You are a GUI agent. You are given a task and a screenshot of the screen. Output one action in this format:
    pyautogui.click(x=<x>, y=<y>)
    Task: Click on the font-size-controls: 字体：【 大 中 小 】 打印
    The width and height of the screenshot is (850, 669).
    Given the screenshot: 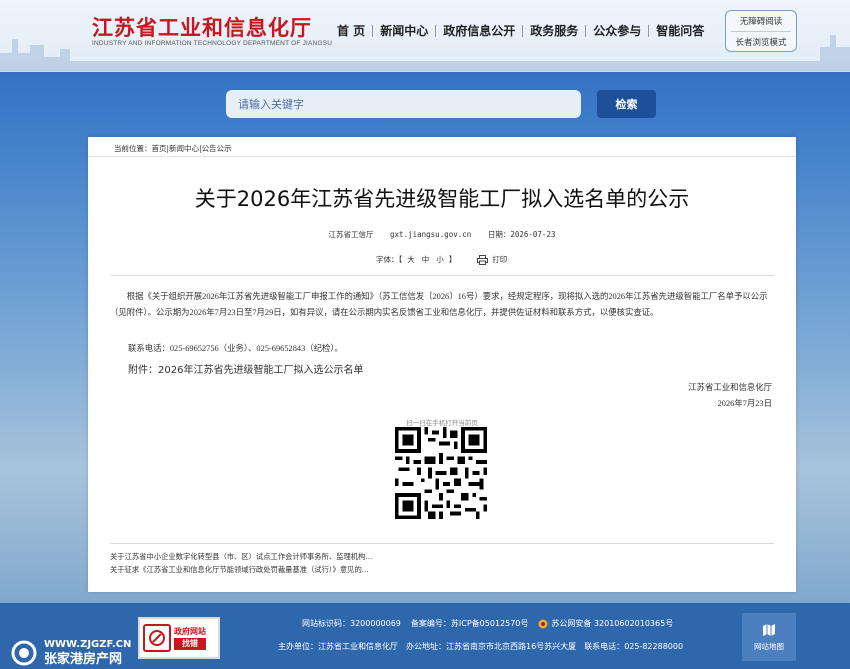 What is the action you would take?
    pyautogui.click(x=441, y=259)
    